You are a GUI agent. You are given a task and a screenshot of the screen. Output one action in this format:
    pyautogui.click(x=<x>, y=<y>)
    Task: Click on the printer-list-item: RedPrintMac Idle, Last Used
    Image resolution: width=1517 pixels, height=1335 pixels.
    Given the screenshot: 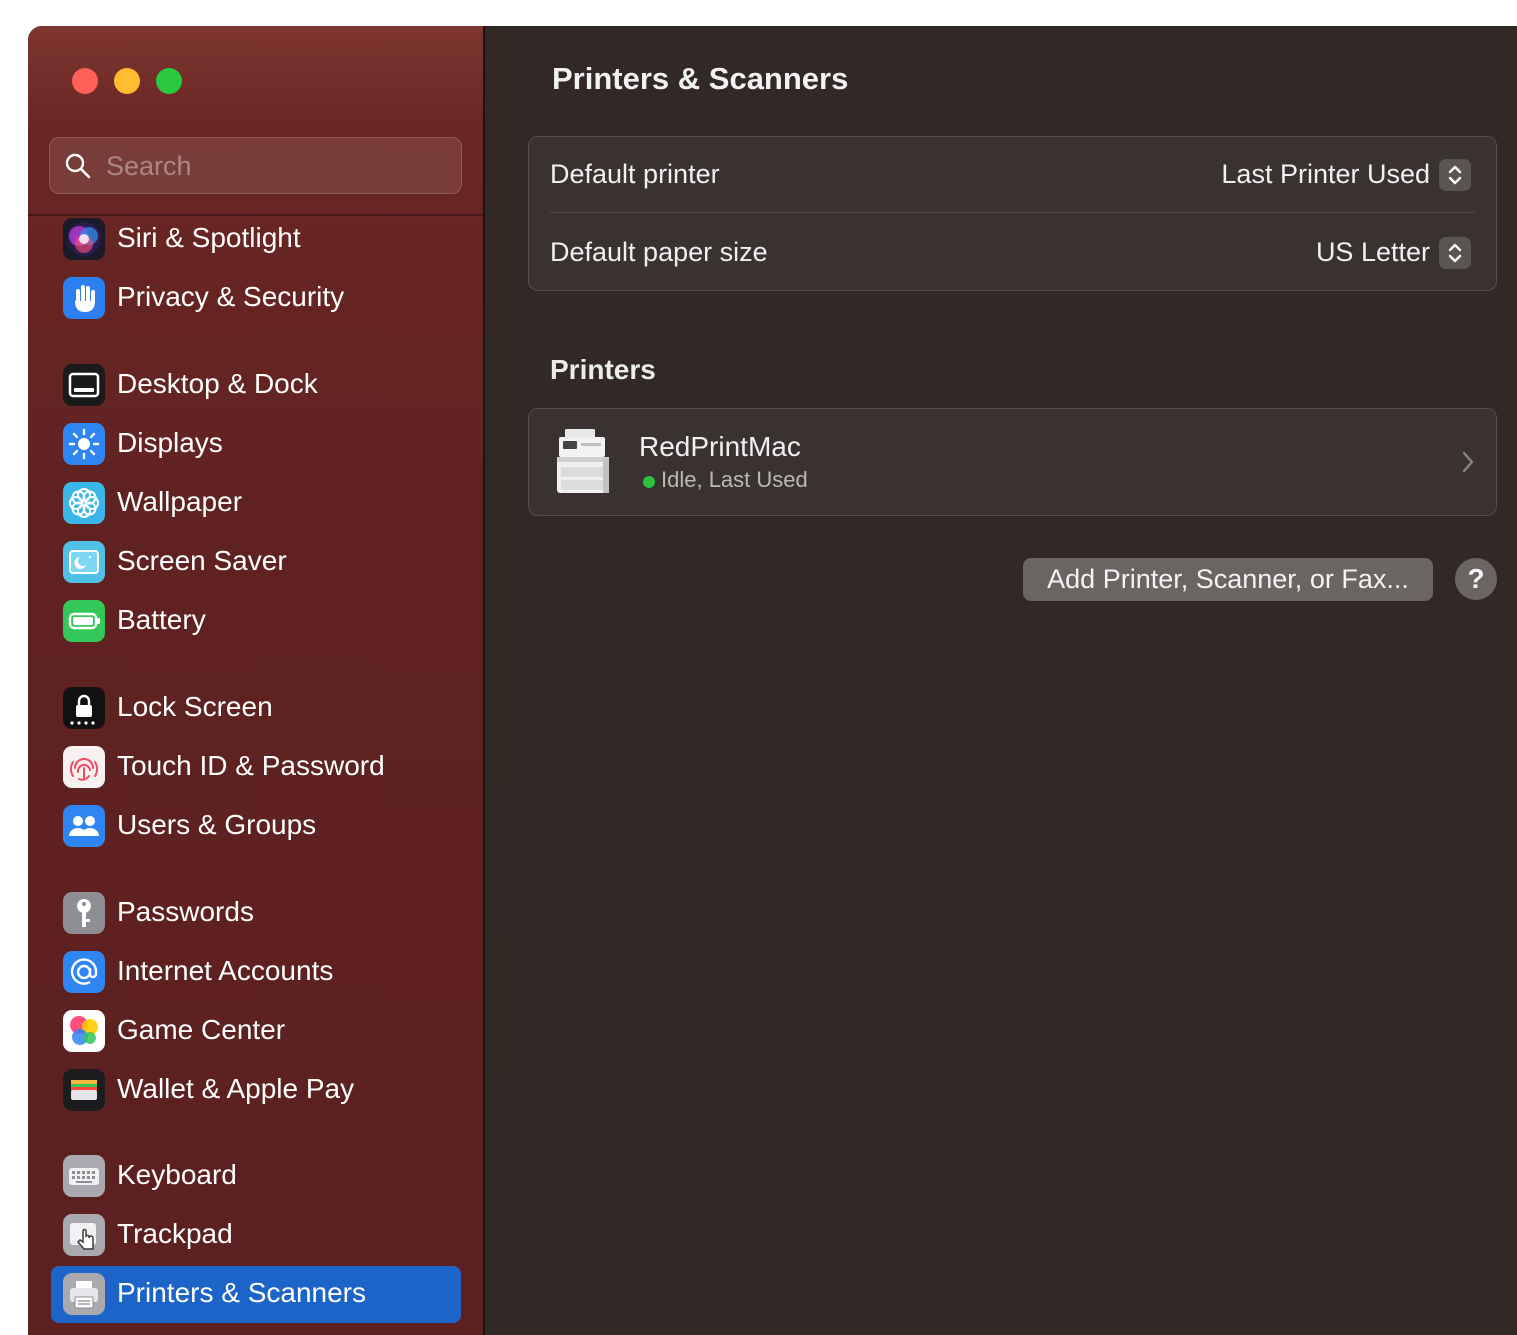 What is the action you would take?
    pyautogui.click(x=1012, y=462)
    